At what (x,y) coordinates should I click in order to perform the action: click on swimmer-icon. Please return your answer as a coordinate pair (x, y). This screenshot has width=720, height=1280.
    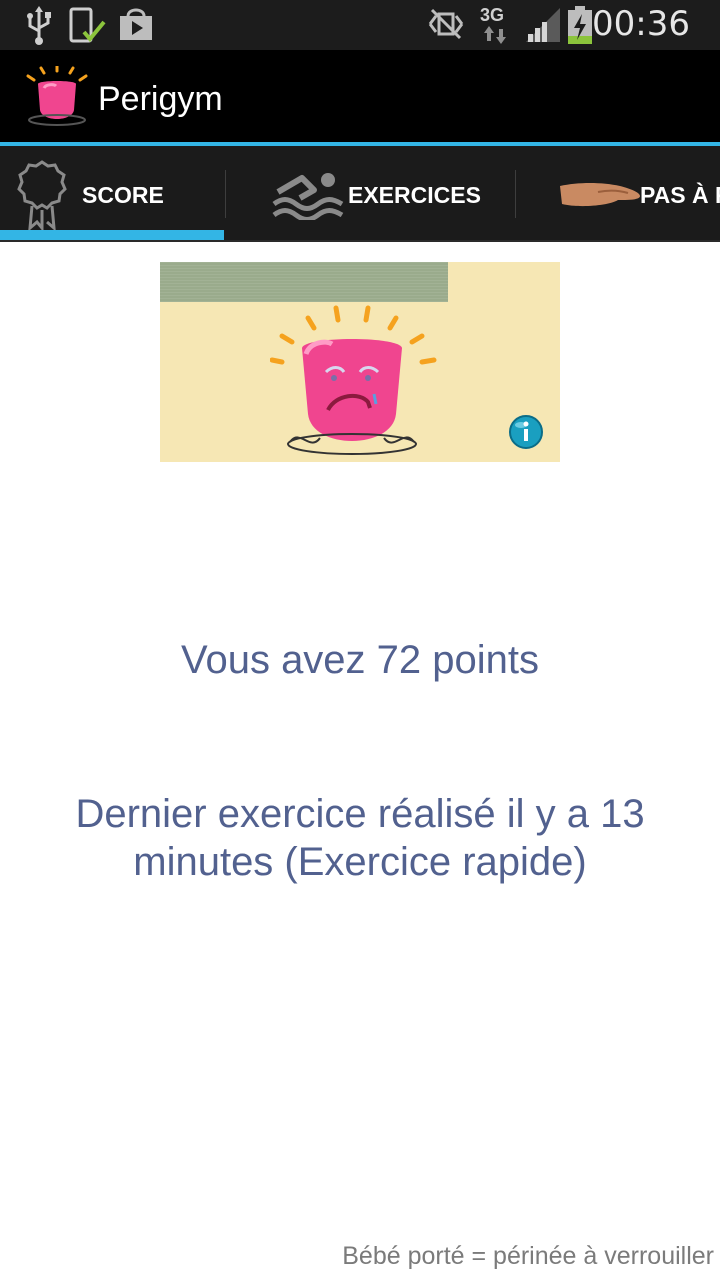
    Looking at the image, I should click on (308, 196).